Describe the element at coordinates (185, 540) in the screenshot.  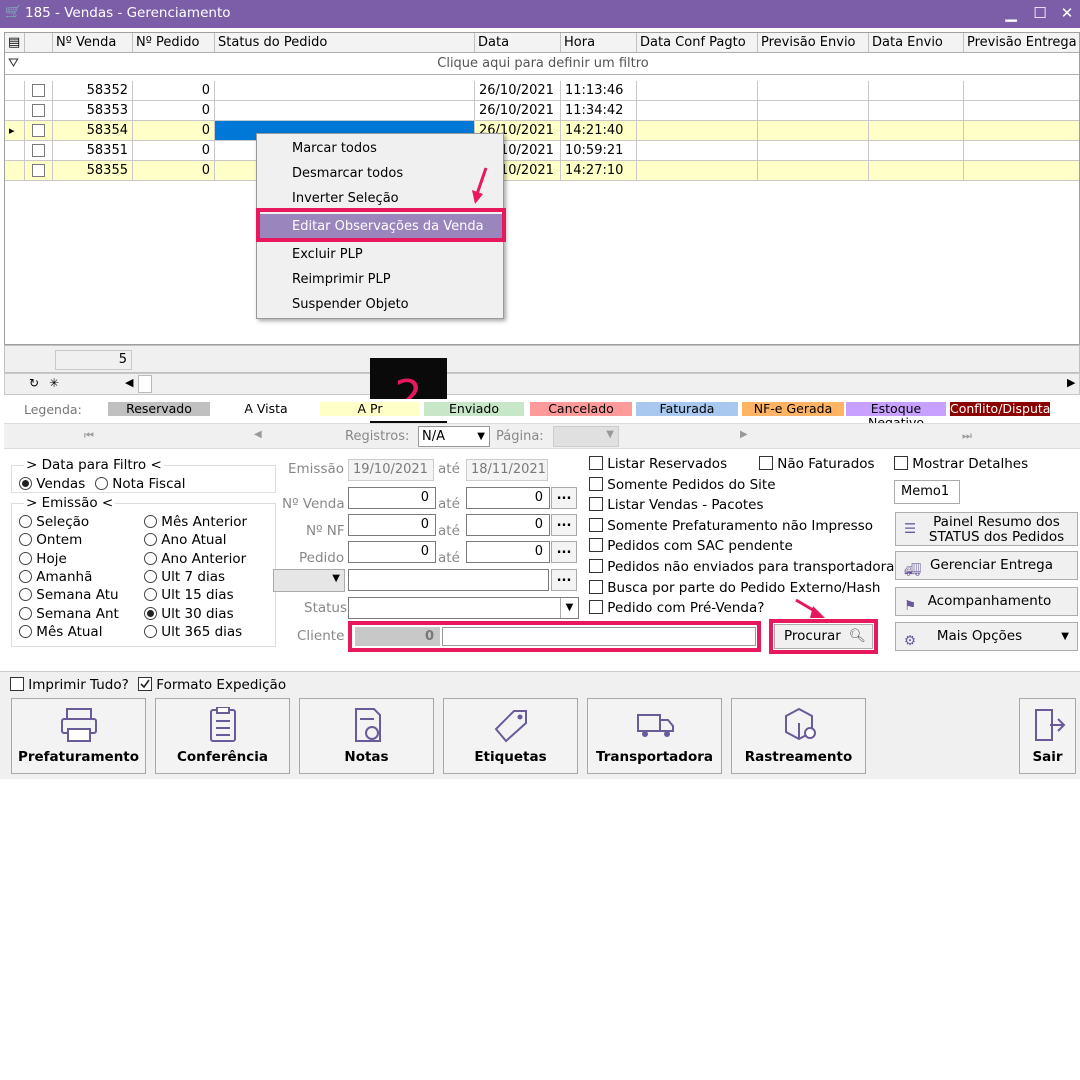
I see `period-radio: Ano Atual` at that location.